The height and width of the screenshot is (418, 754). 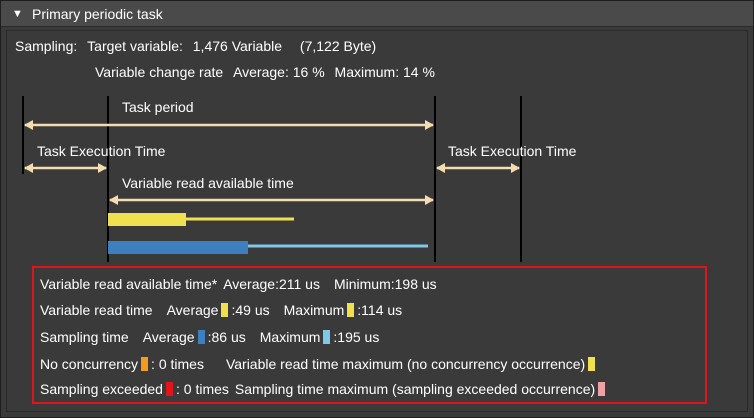 What do you see at coordinates (356, 337) in the screenshot?
I see `sampling-time-max-value: :195 us` at bounding box center [356, 337].